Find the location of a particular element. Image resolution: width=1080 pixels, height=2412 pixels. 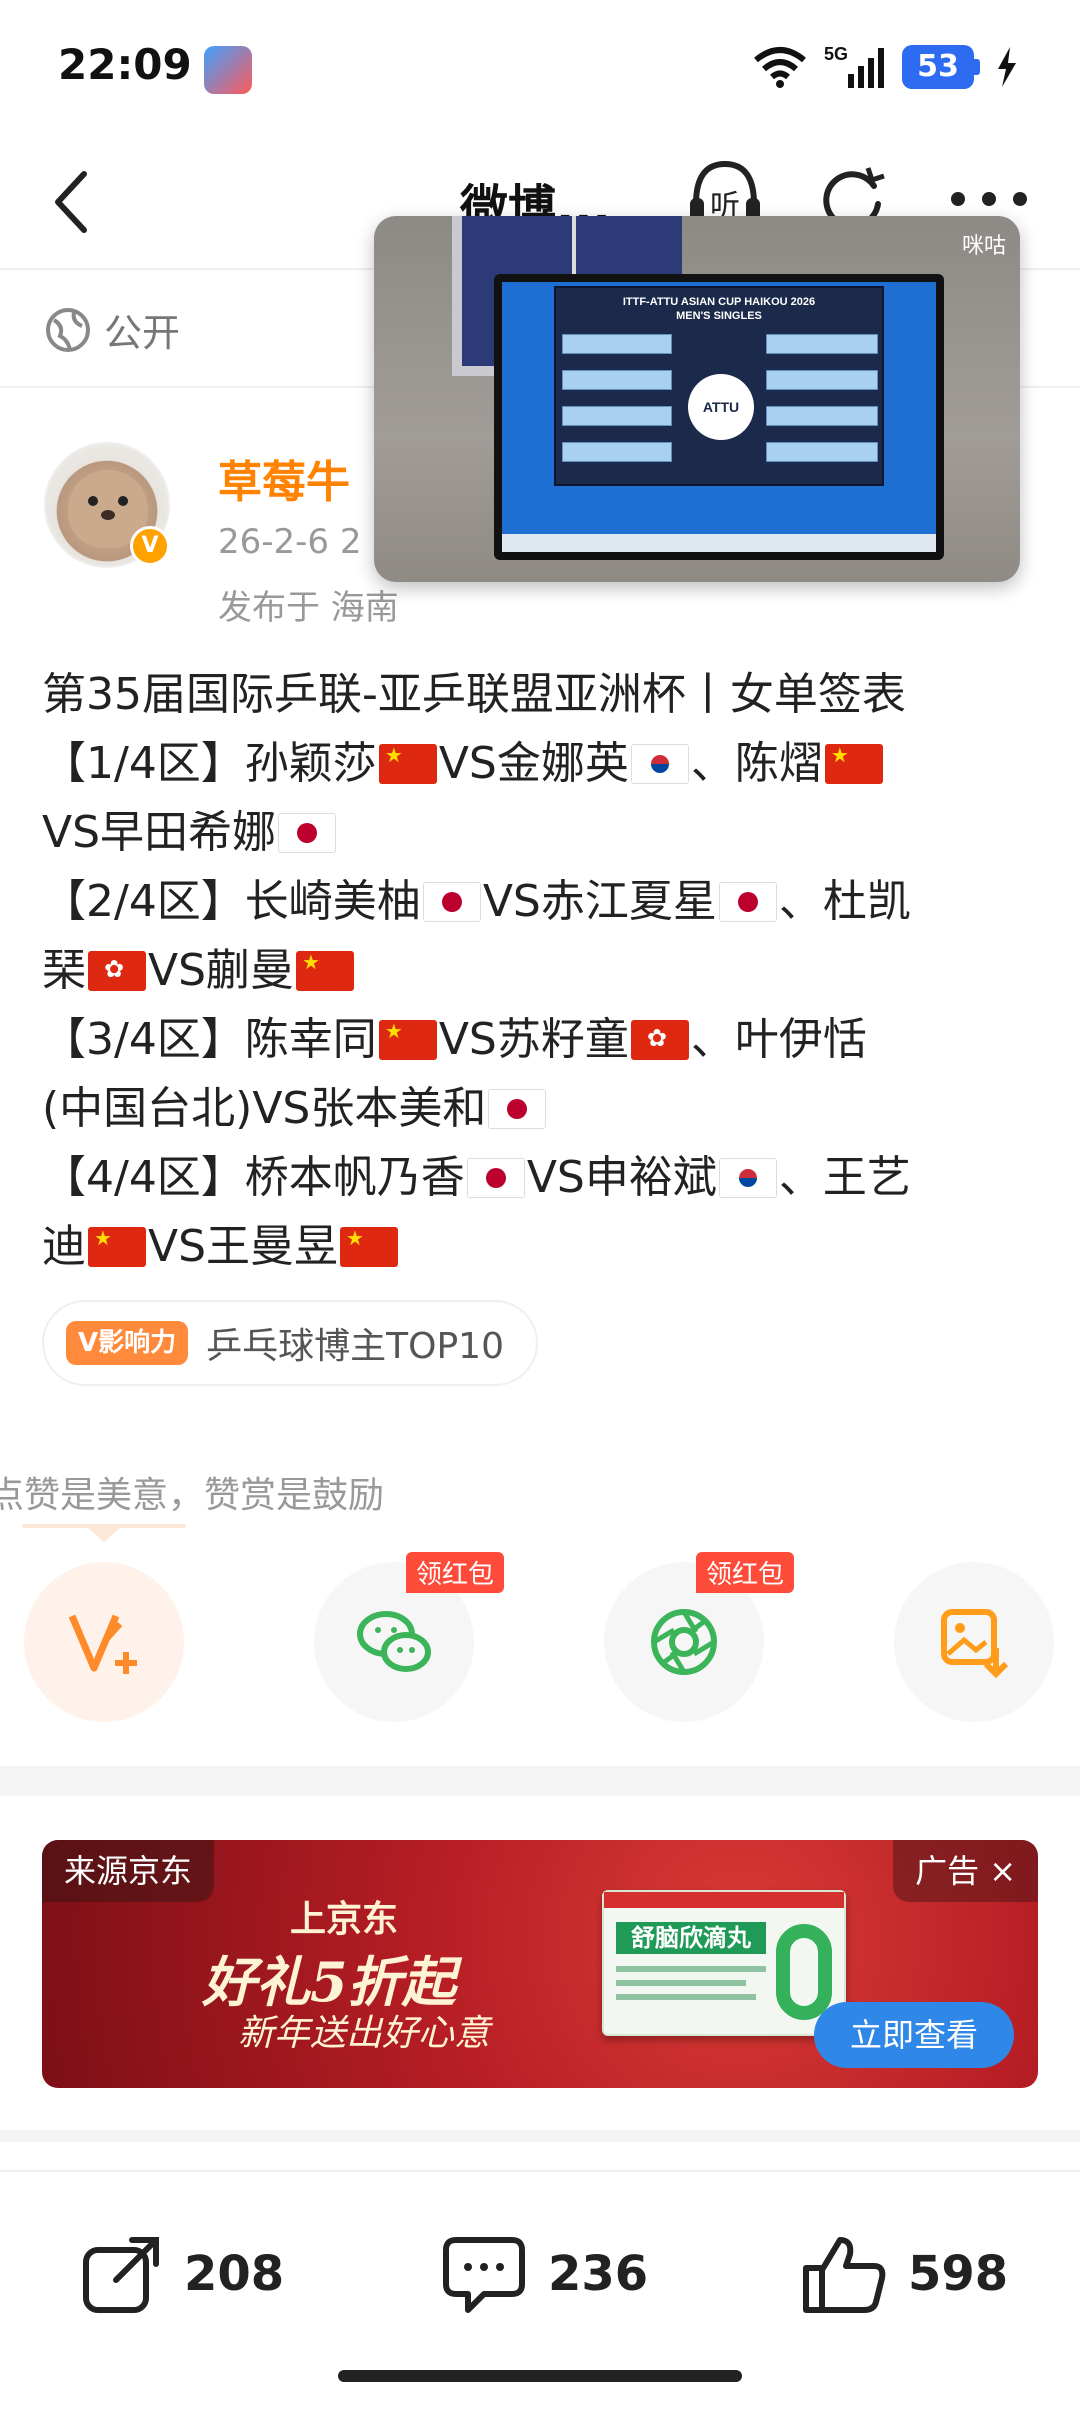

product-box-image: 舒脑欣滴丸 is located at coordinates (724, 1963).